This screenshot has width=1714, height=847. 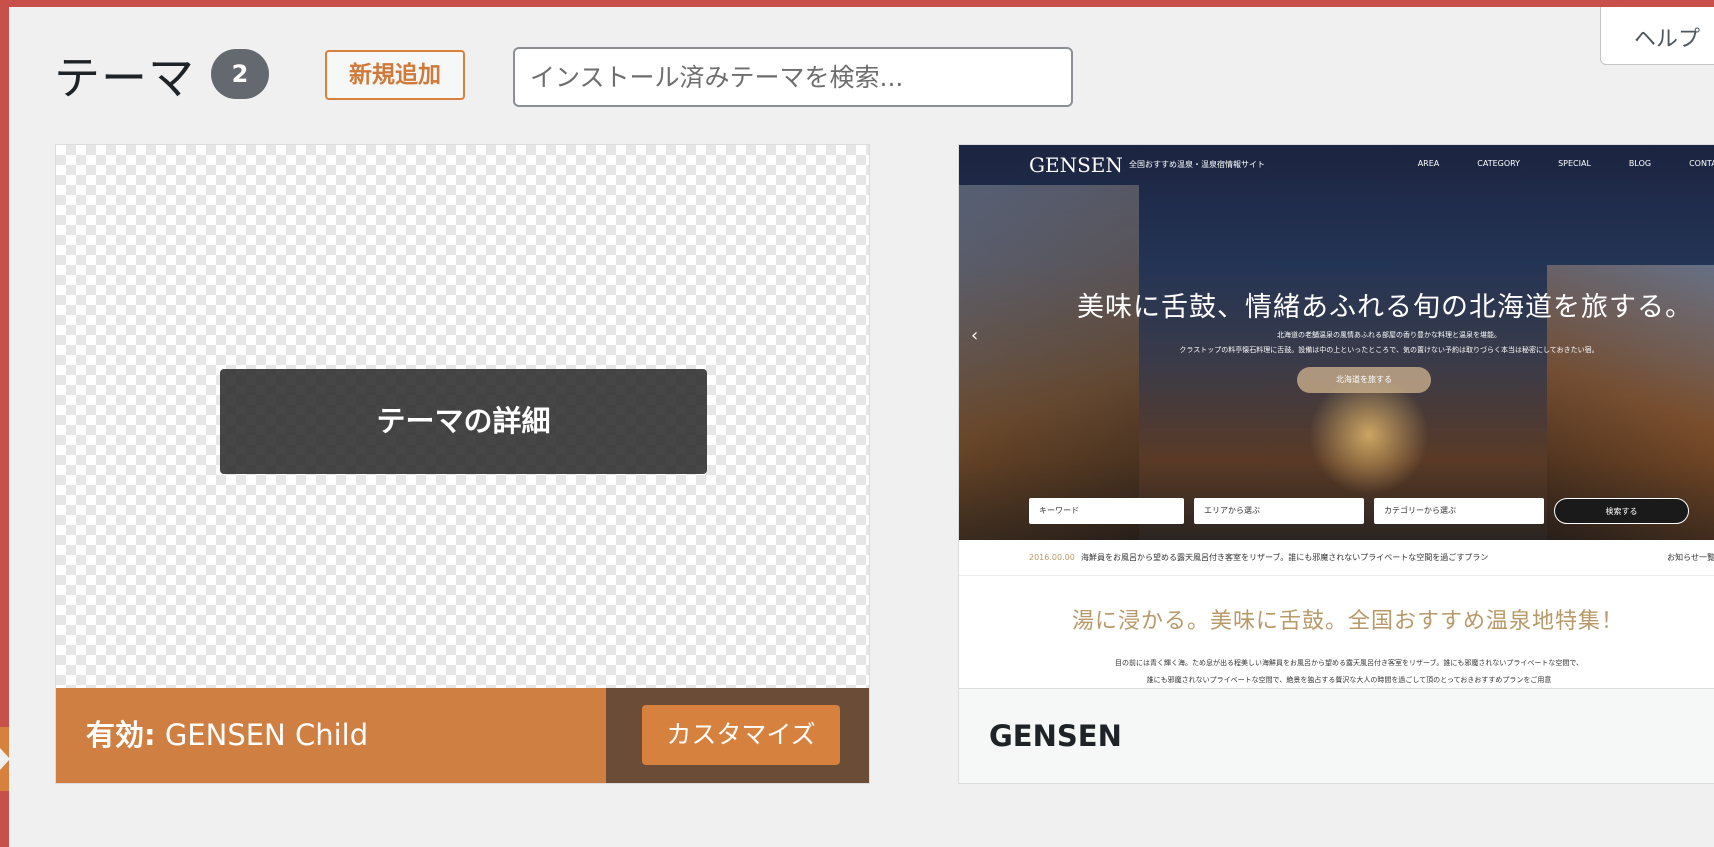 What do you see at coordinates (121, 735) in the screenshot?
I see `active-label: 有効:` at bounding box center [121, 735].